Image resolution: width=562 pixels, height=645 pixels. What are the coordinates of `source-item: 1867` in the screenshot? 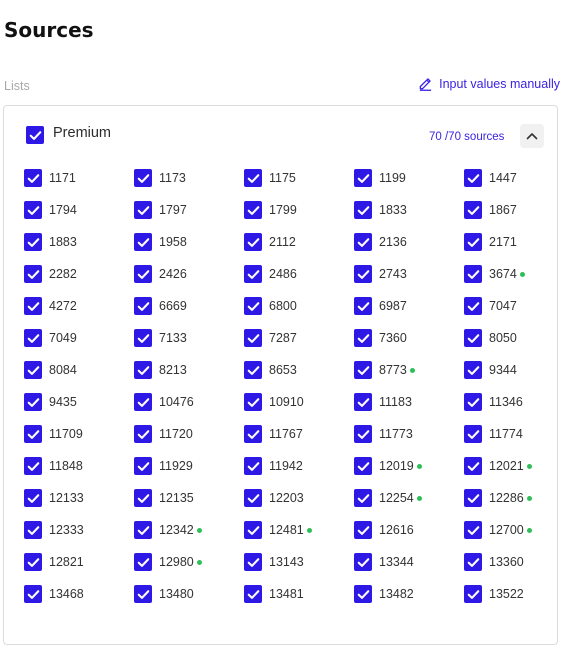 It's located at (513, 210).